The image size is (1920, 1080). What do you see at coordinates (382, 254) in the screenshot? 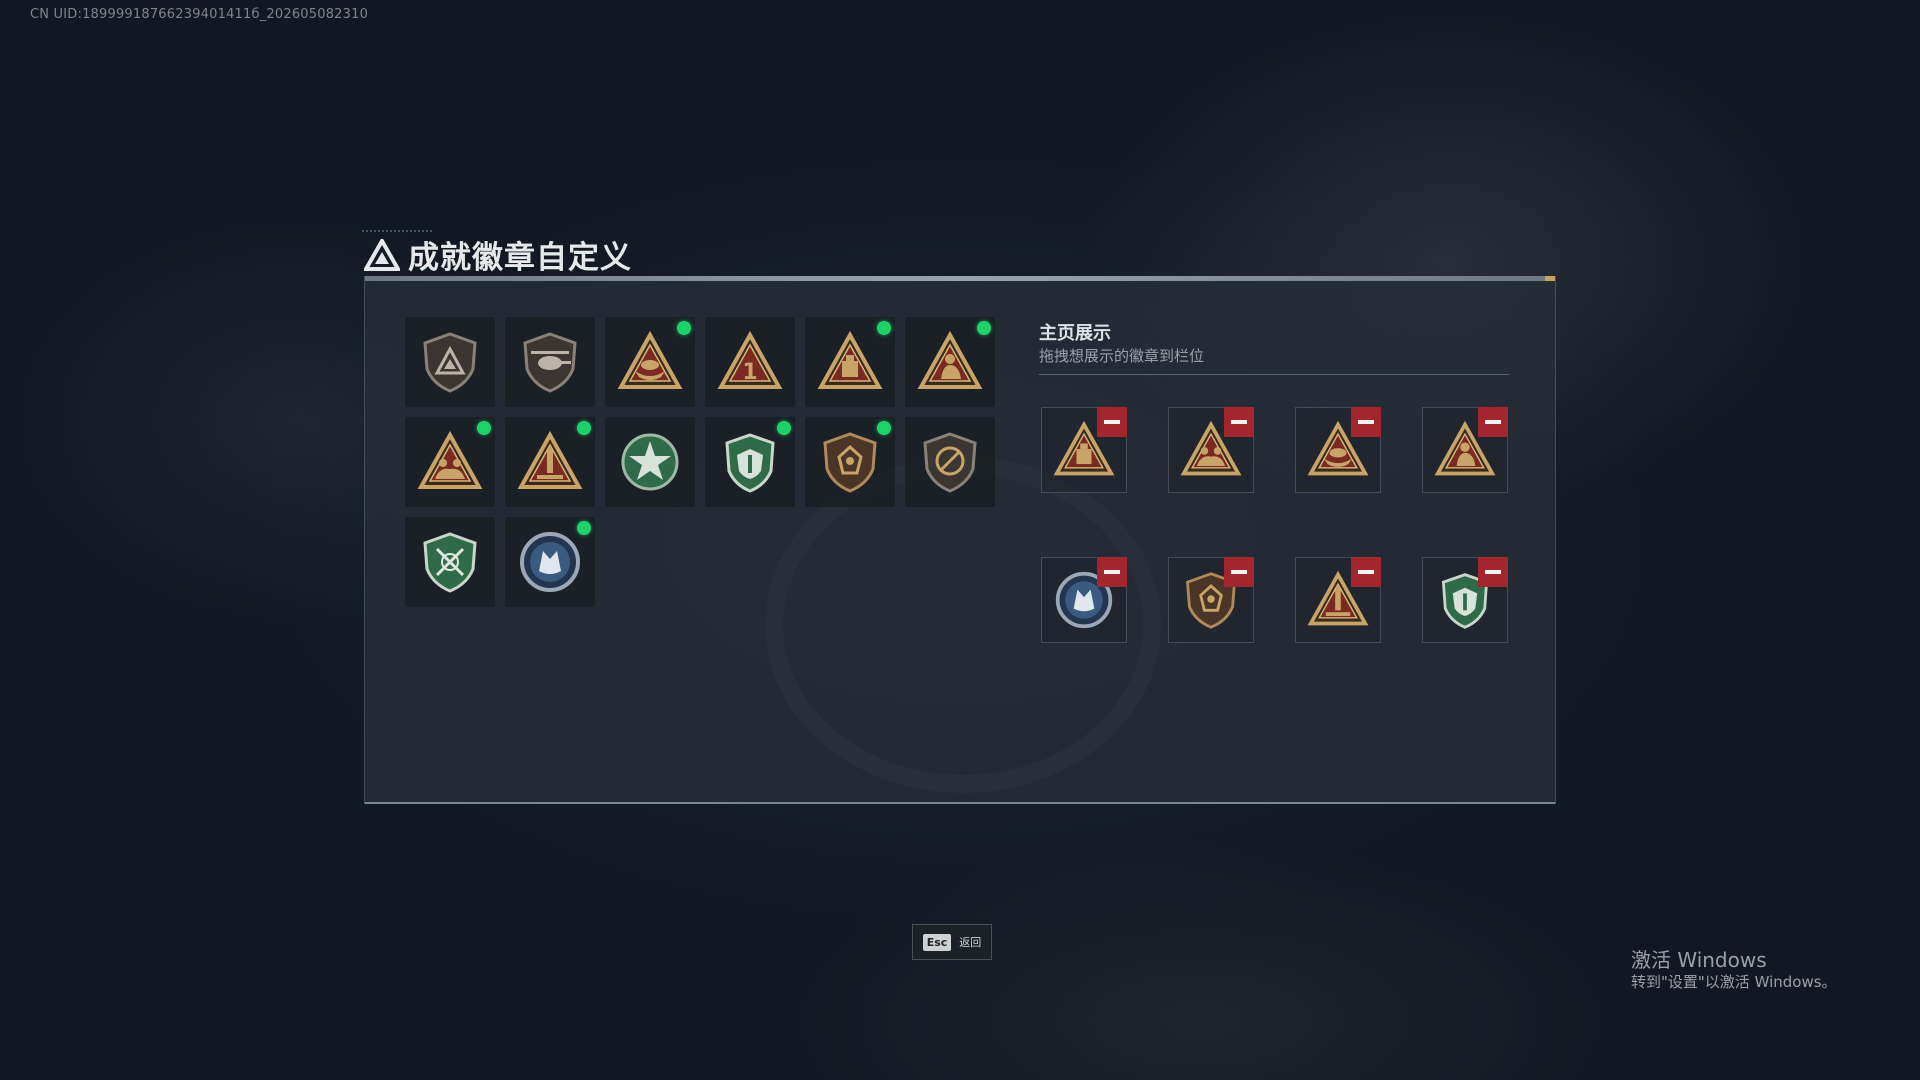
I see `triangle-logo-icon` at bounding box center [382, 254].